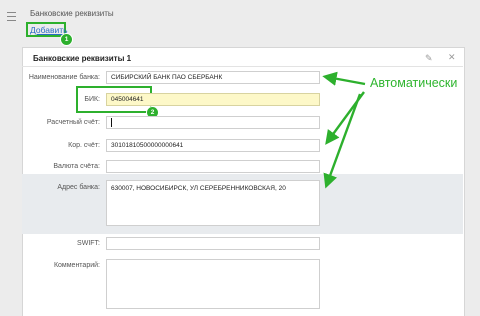 The width and height of the screenshot is (480, 316). What do you see at coordinates (111, 122) in the screenshot?
I see `text-caret` at bounding box center [111, 122].